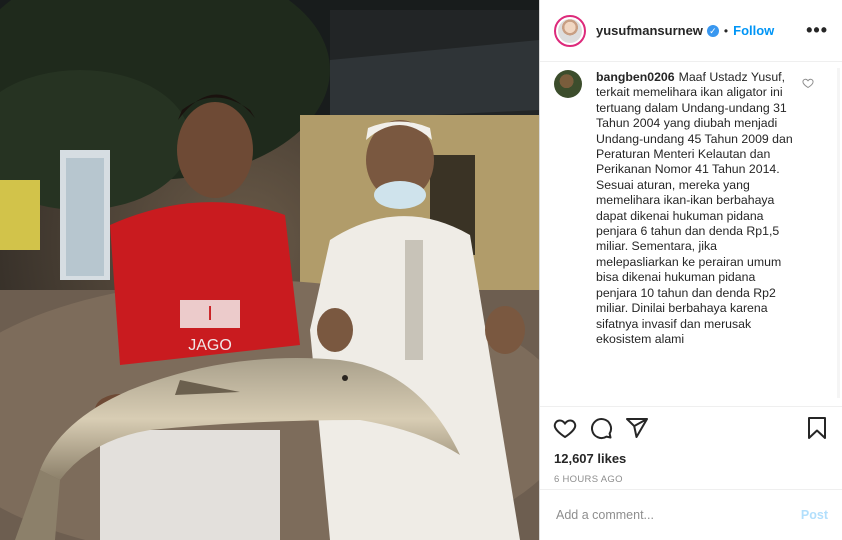 This screenshot has height=540, width=842. Describe the element at coordinates (691, 427) in the screenshot. I see `action-bar` at that location.